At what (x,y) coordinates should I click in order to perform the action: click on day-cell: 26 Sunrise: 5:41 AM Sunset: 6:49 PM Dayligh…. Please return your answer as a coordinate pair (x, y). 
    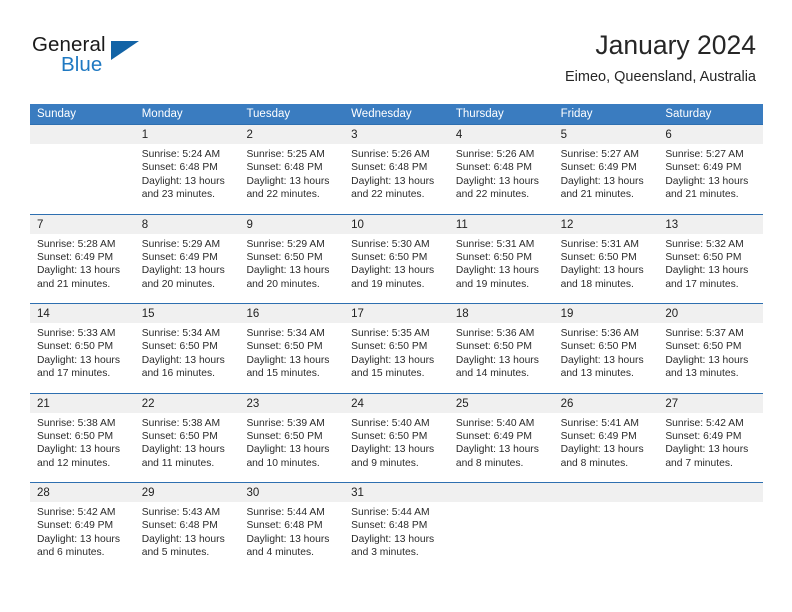
    Looking at the image, I should click on (606, 437).